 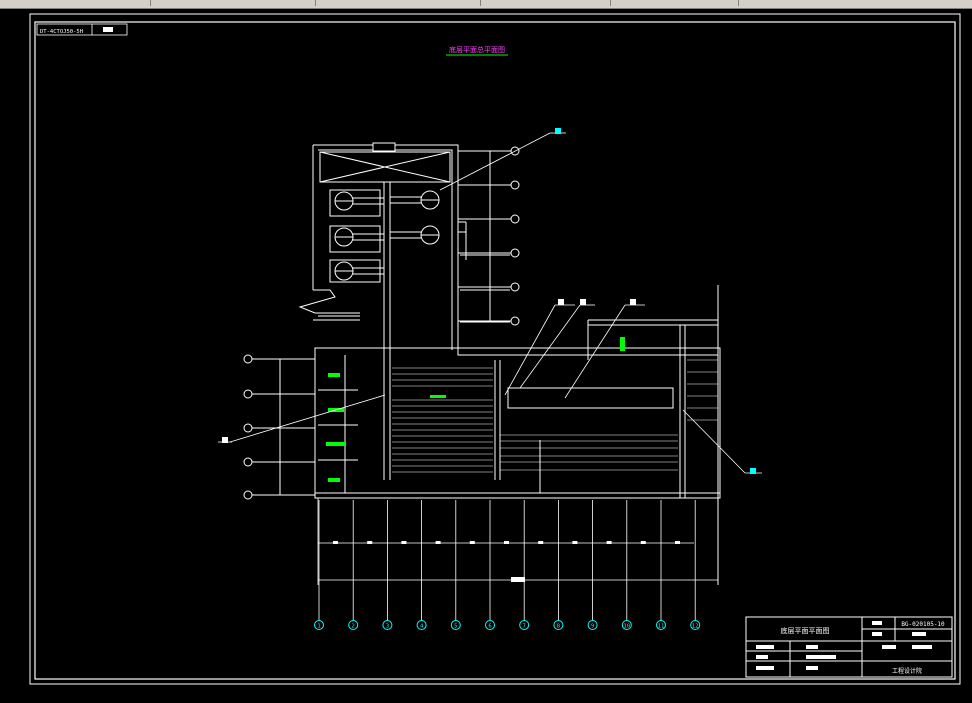 I want to click on titleblock-company: 工程设计院, so click(x=907, y=671).